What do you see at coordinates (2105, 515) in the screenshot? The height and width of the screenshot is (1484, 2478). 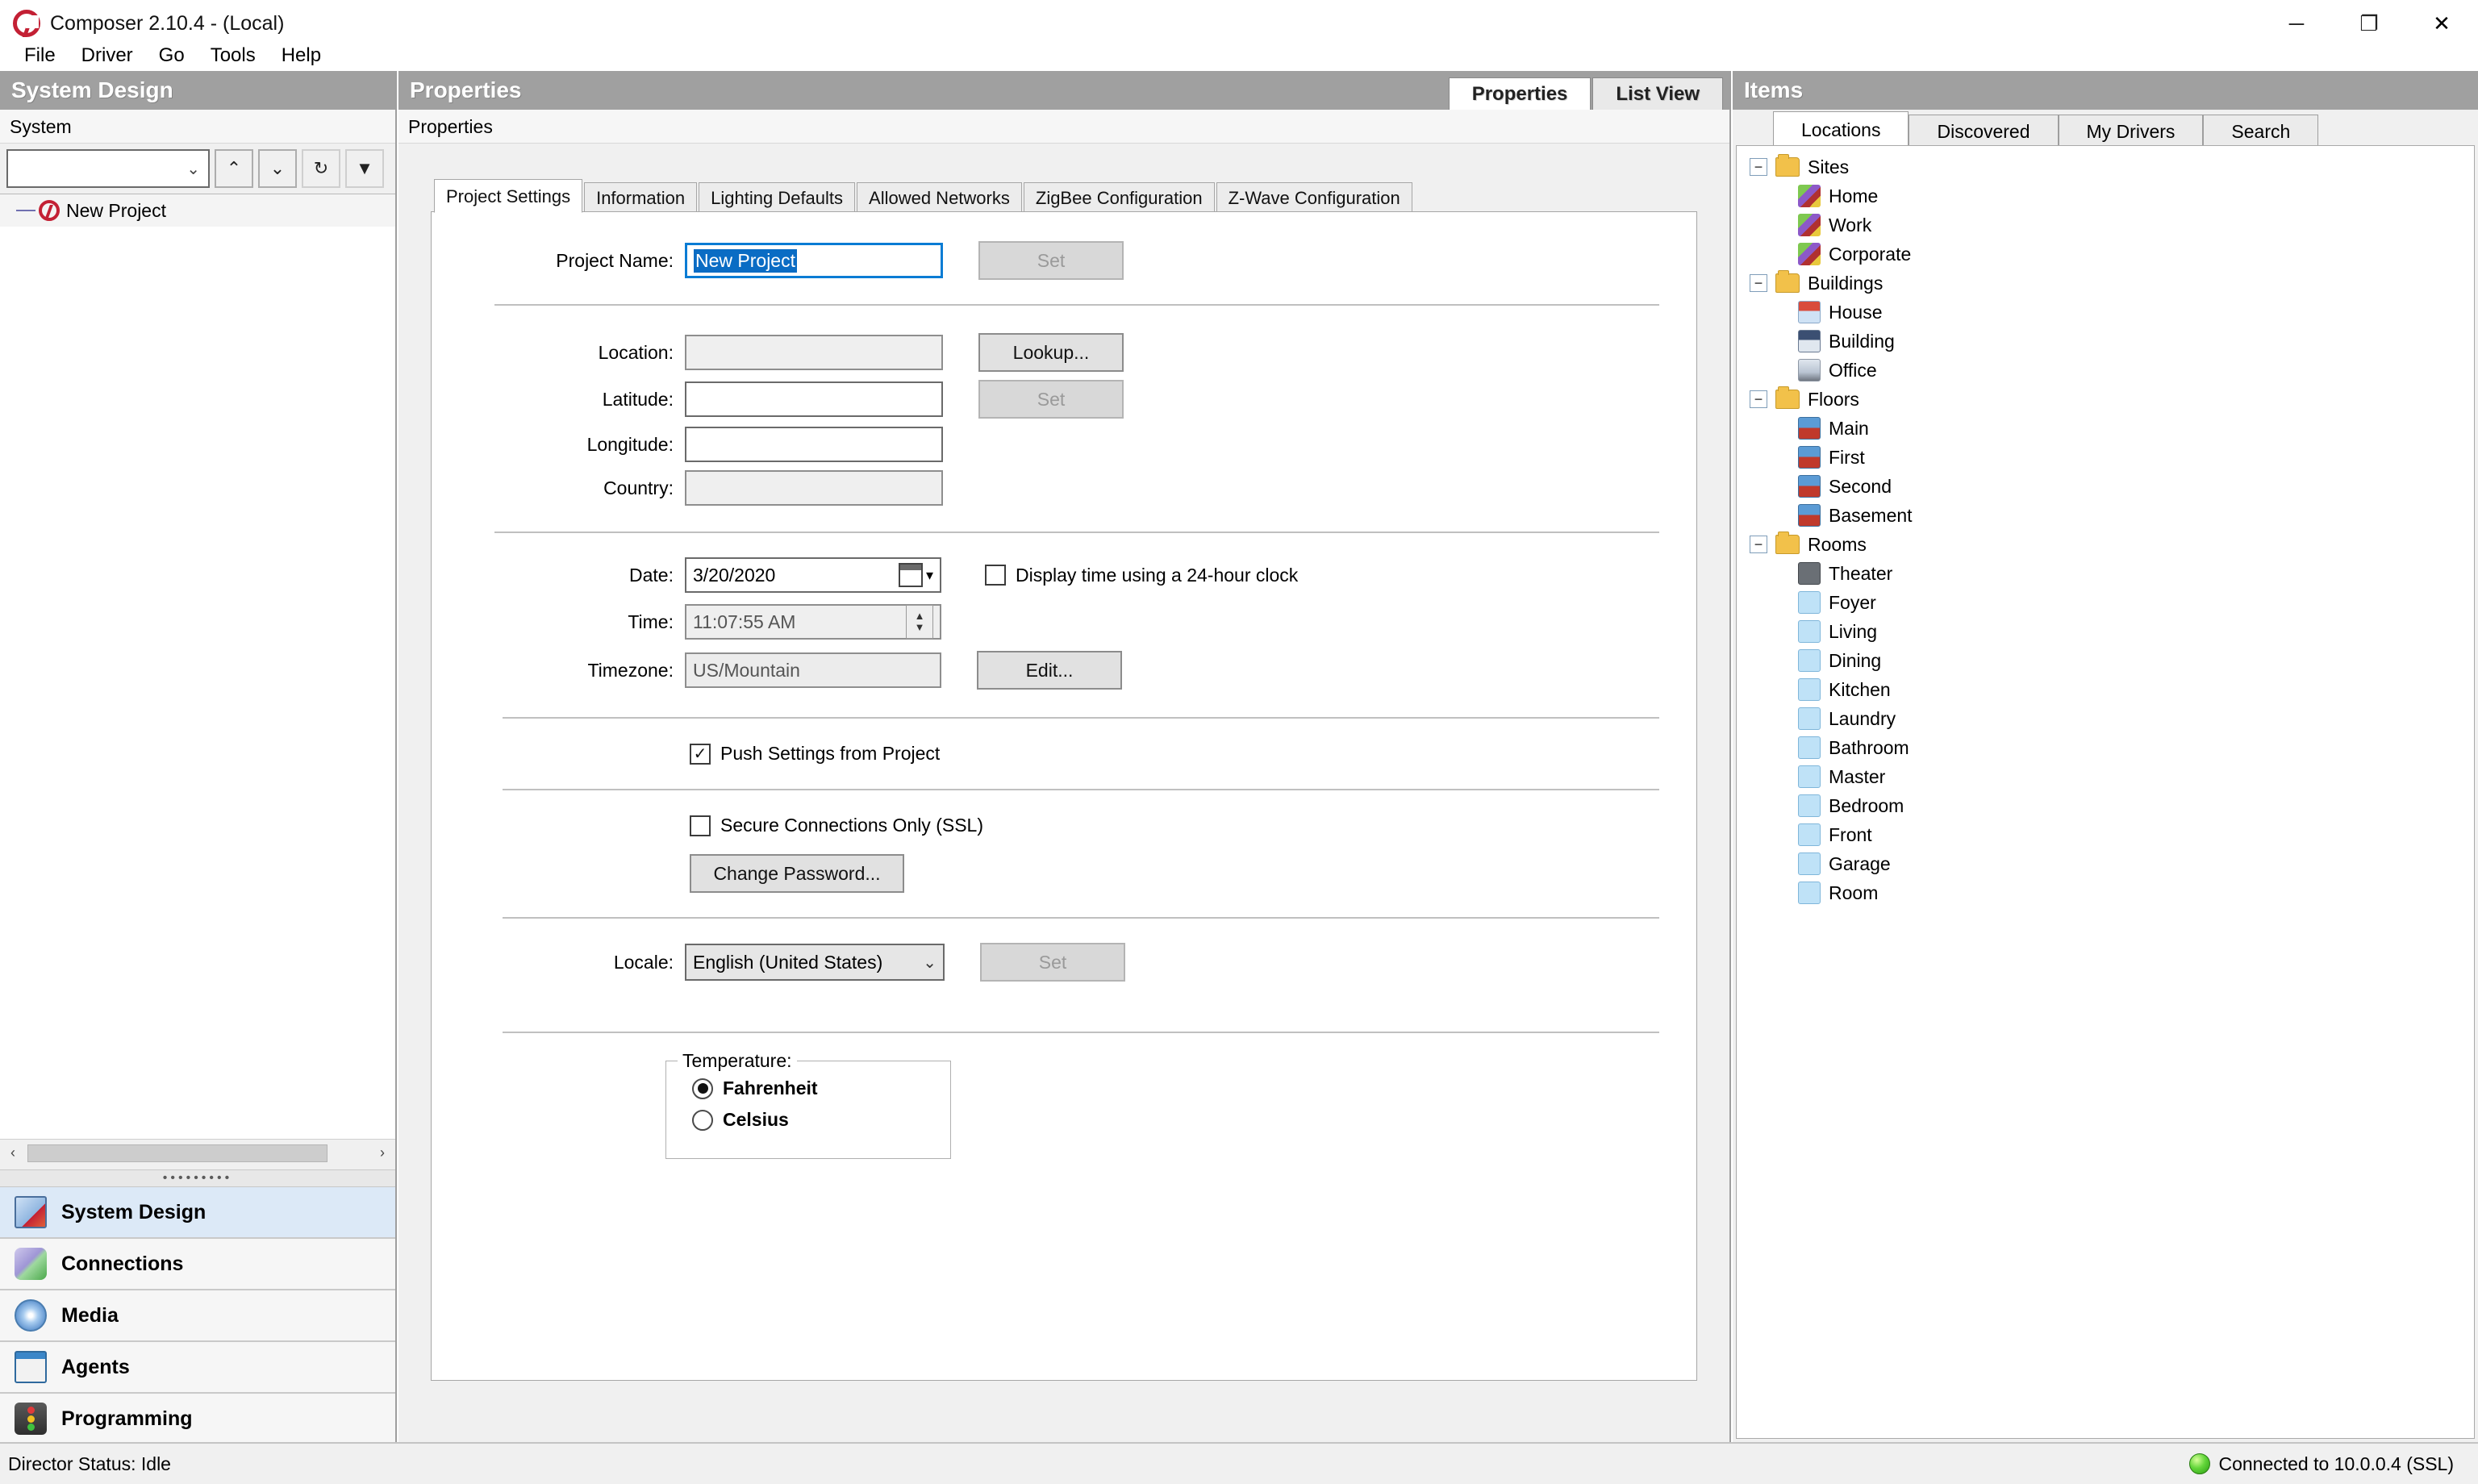 I see `tree-item-basement: Basement` at bounding box center [2105, 515].